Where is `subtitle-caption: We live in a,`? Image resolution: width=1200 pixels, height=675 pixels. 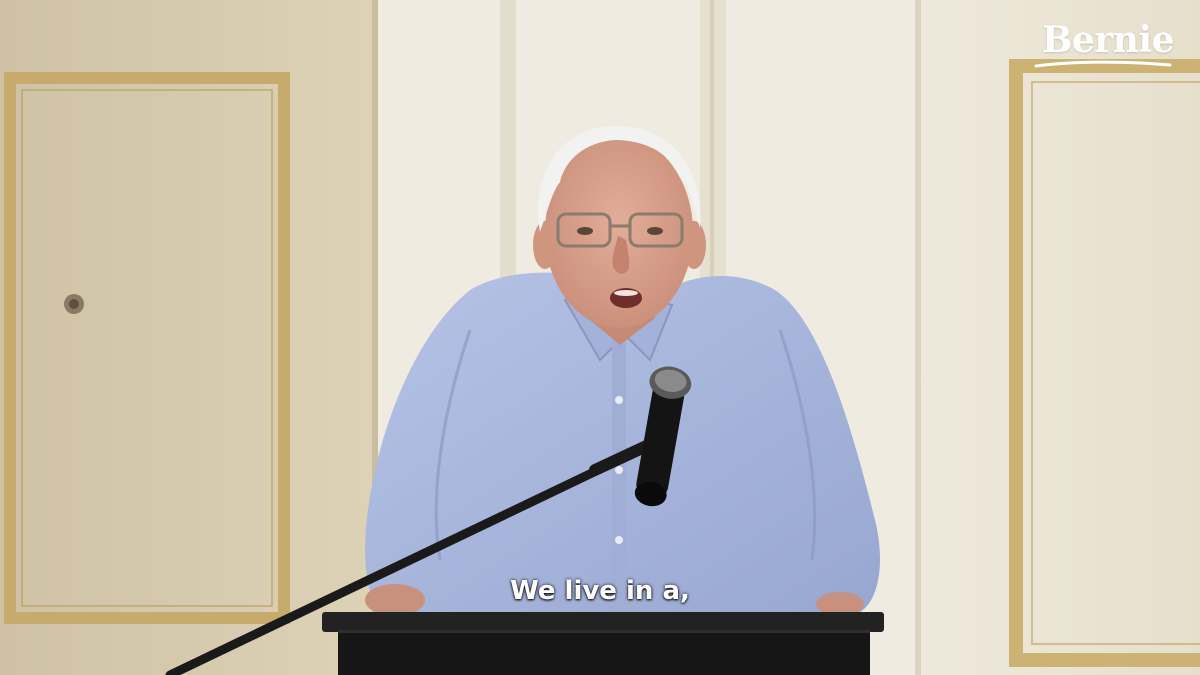
subtitle-caption: We live in a, is located at coordinates (600, 591).